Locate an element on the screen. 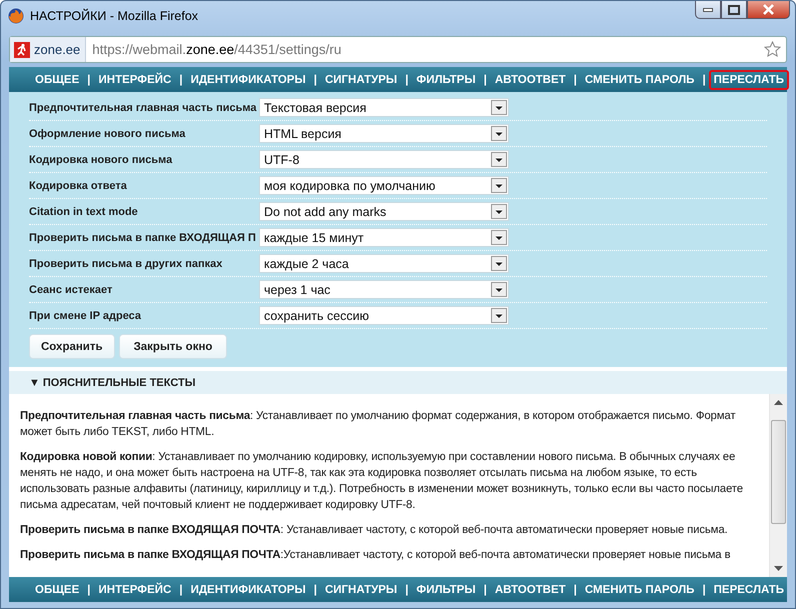 Image resolution: width=796 pixels, height=609 pixels. close-icon is located at coordinates (768, 9).